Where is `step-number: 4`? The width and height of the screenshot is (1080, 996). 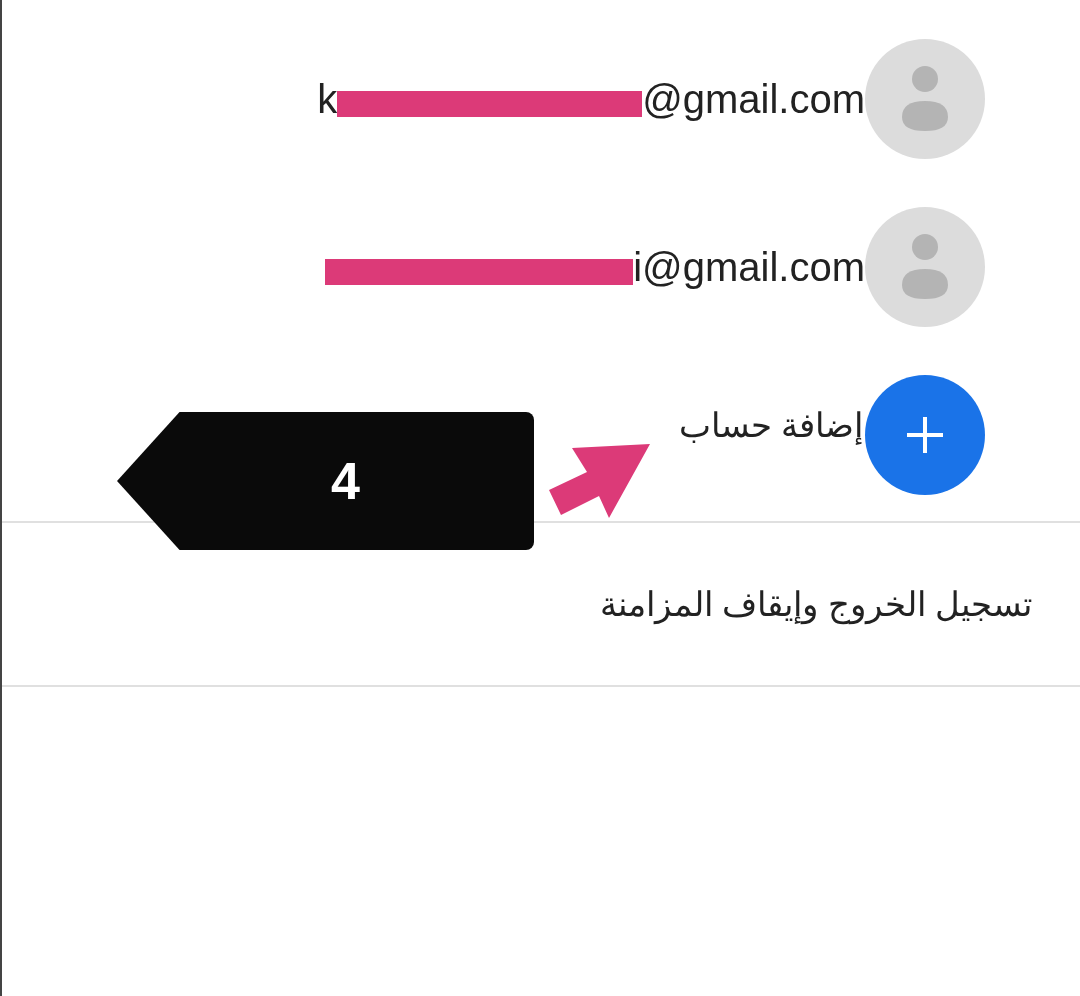
step-number: 4 is located at coordinates (345, 481).